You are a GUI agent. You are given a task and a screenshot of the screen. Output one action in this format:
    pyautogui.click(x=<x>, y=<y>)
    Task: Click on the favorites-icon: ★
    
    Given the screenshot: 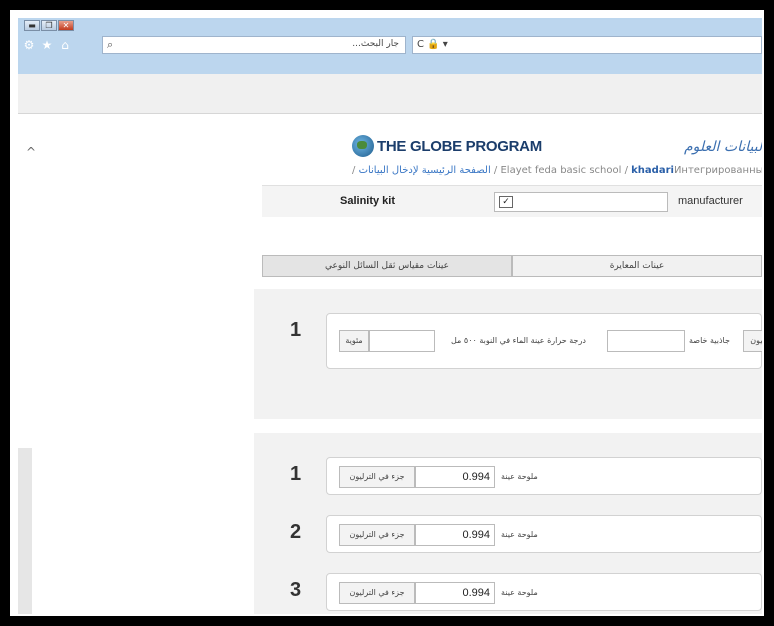 What is the action you would take?
    pyautogui.click(x=47, y=45)
    